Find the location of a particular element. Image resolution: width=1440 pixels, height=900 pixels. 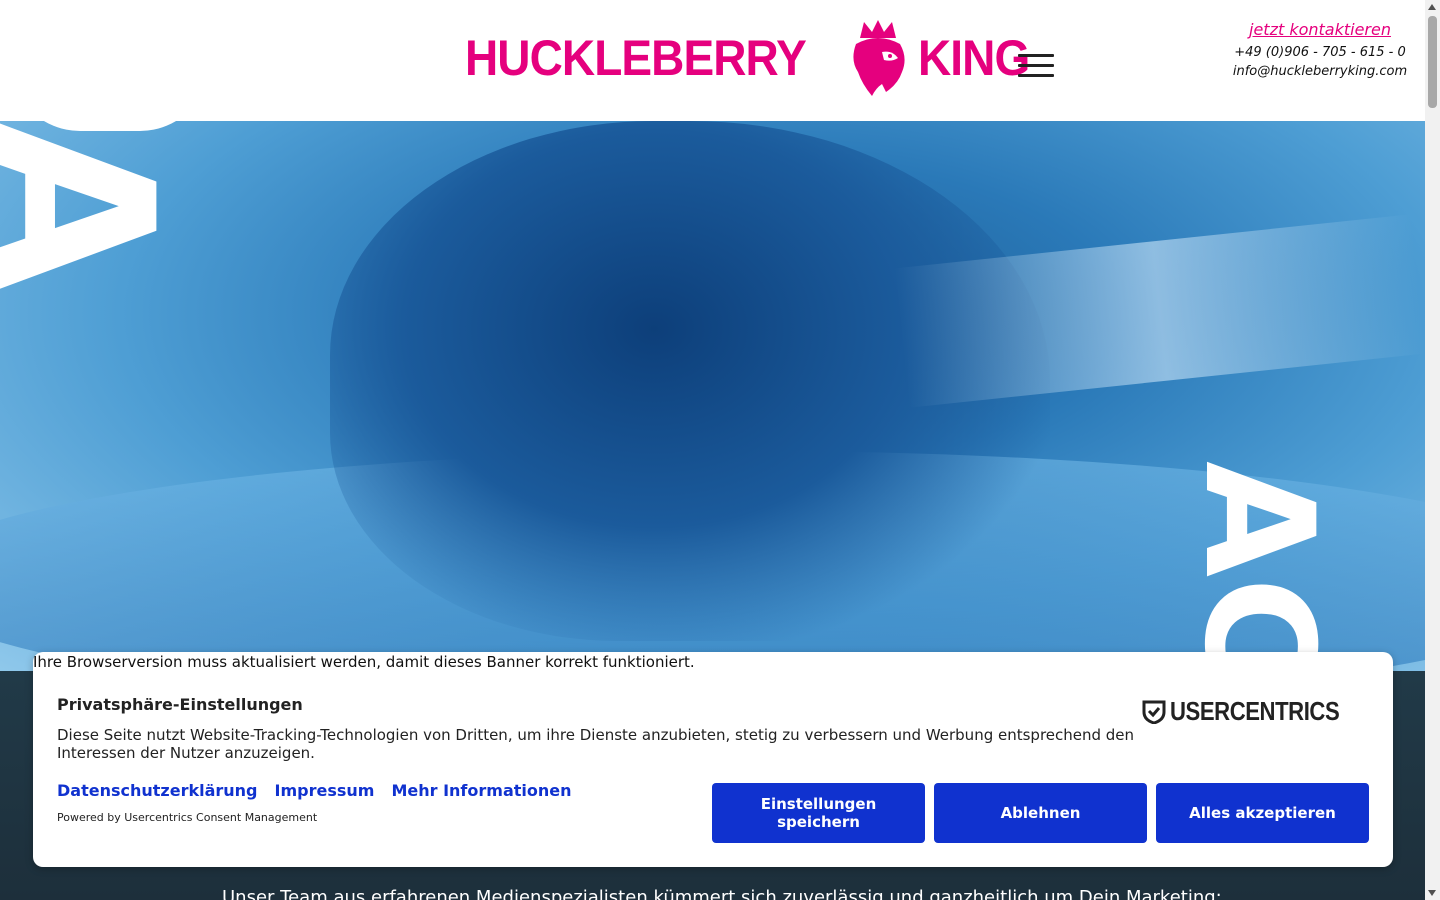

lion-crown-icon is located at coordinates (878, 58).